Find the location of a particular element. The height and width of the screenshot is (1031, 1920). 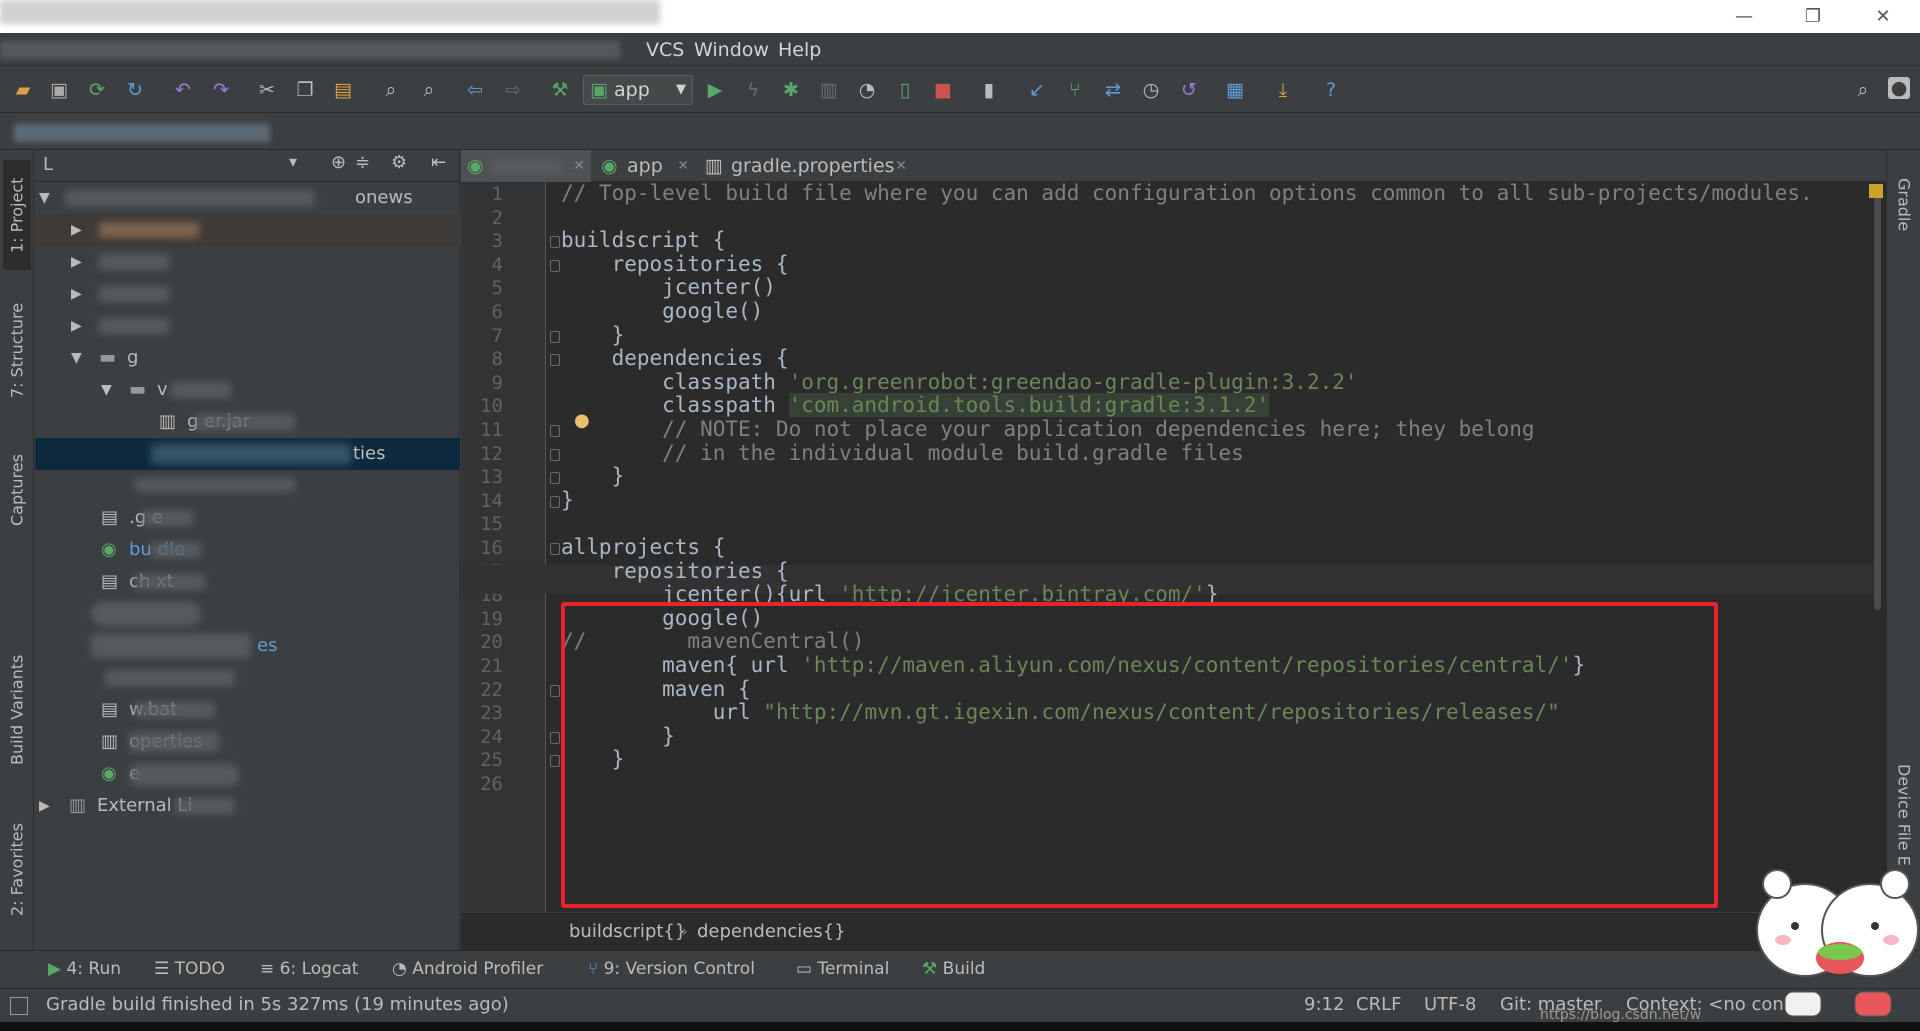

paste-icon: ▤ is located at coordinates (343, 90).